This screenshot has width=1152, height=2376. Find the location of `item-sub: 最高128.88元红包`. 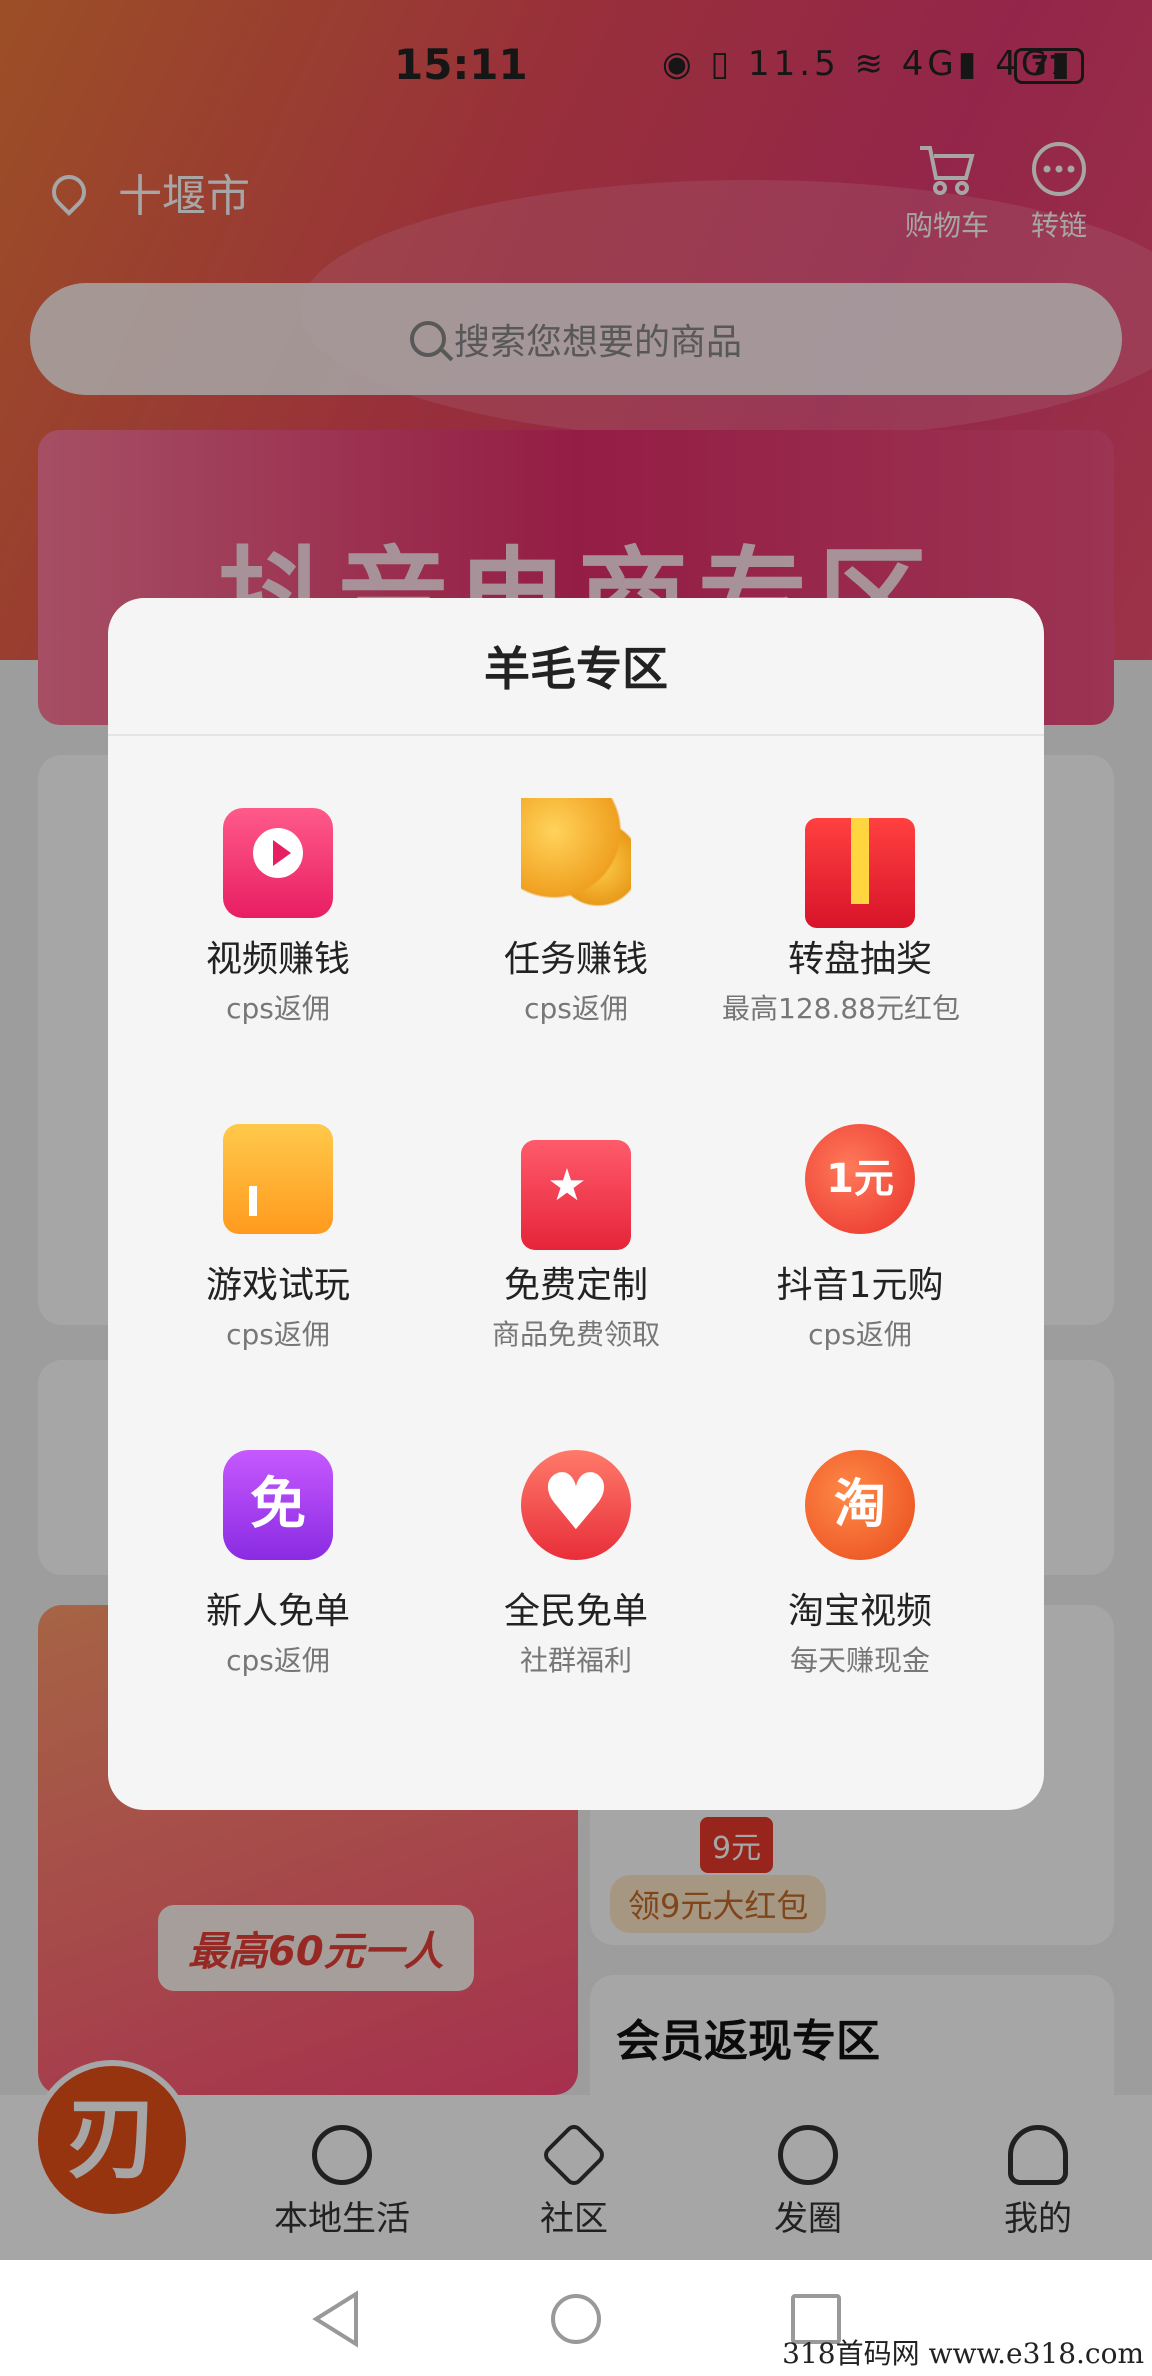

item-sub: 最高128.88元红包 is located at coordinates (841, 1008).